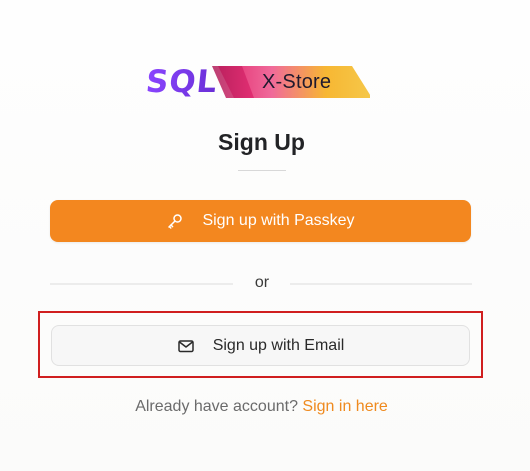 Image resolution: width=530 pixels, height=471 pixels. I want to click on logo: SQL X-Store, so click(260, 82).